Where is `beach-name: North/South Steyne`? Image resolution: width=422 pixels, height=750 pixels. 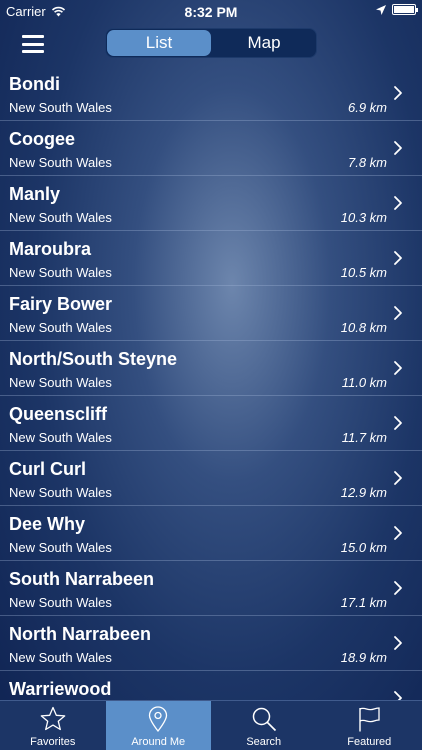
beach-name: North/South Steyne is located at coordinates (93, 359).